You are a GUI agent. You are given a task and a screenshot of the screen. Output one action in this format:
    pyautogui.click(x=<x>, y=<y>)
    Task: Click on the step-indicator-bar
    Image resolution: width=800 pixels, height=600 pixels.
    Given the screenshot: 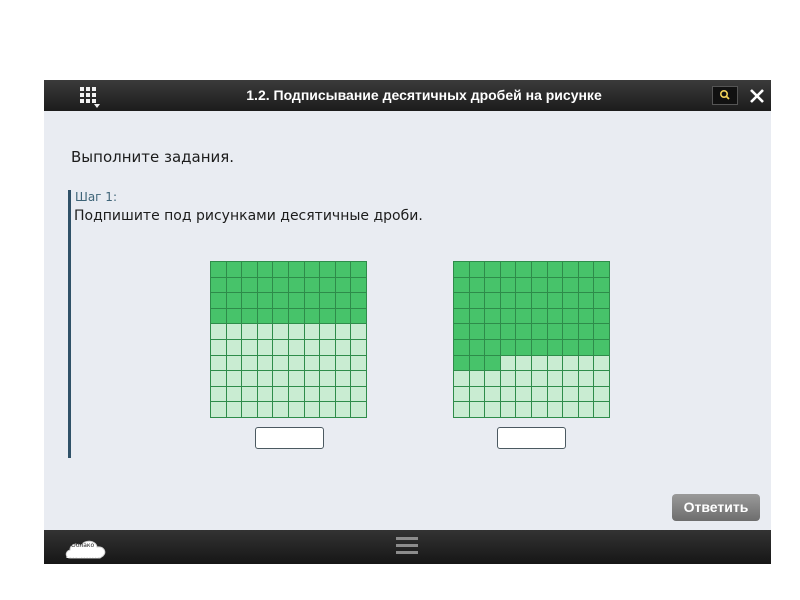 What is the action you would take?
    pyautogui.click(x=69, y=324)
    